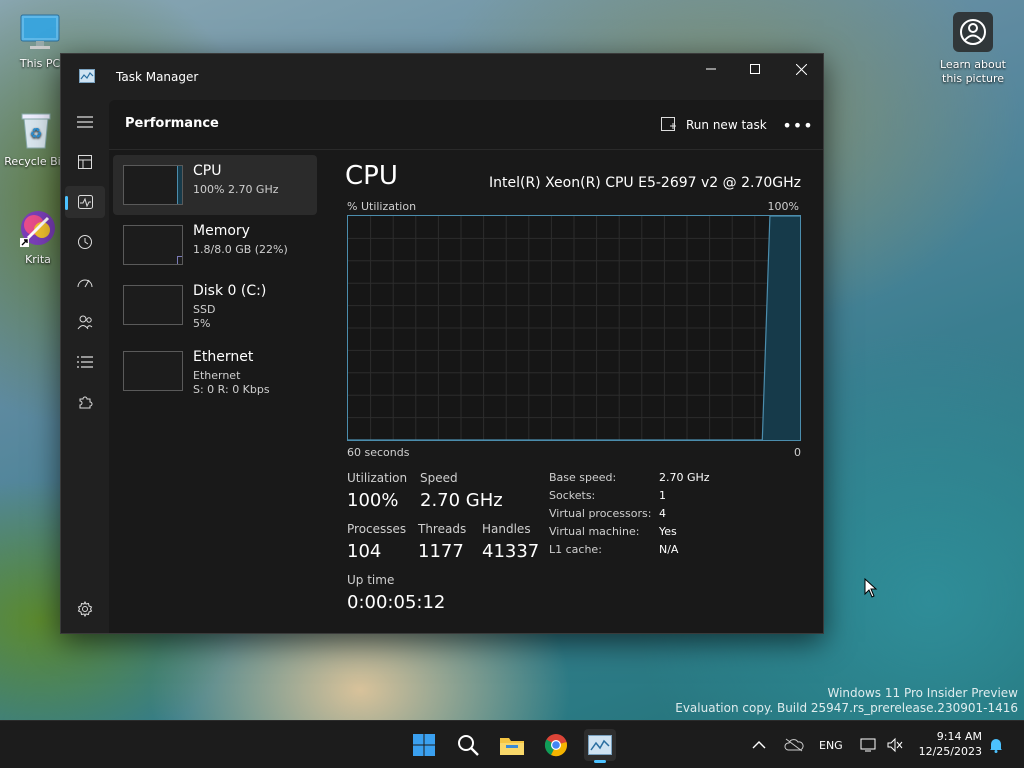 The height and width of the screenshot is (768, 1024). I want to click on nav-processes, so click(85, 162).